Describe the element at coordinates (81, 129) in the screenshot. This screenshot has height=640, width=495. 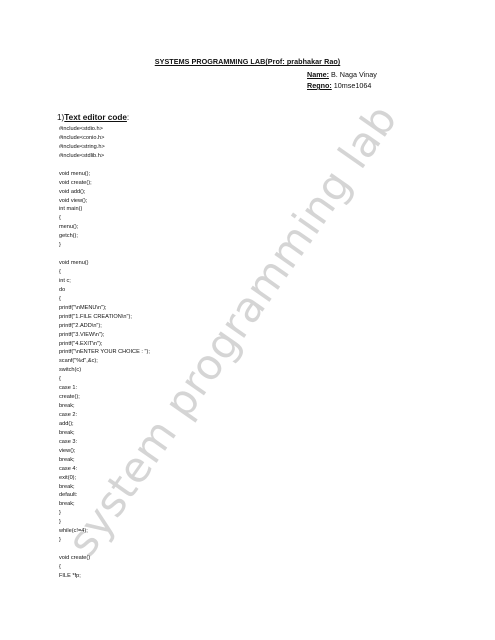
I see `code-line: #include<stdio.h>` at that location.